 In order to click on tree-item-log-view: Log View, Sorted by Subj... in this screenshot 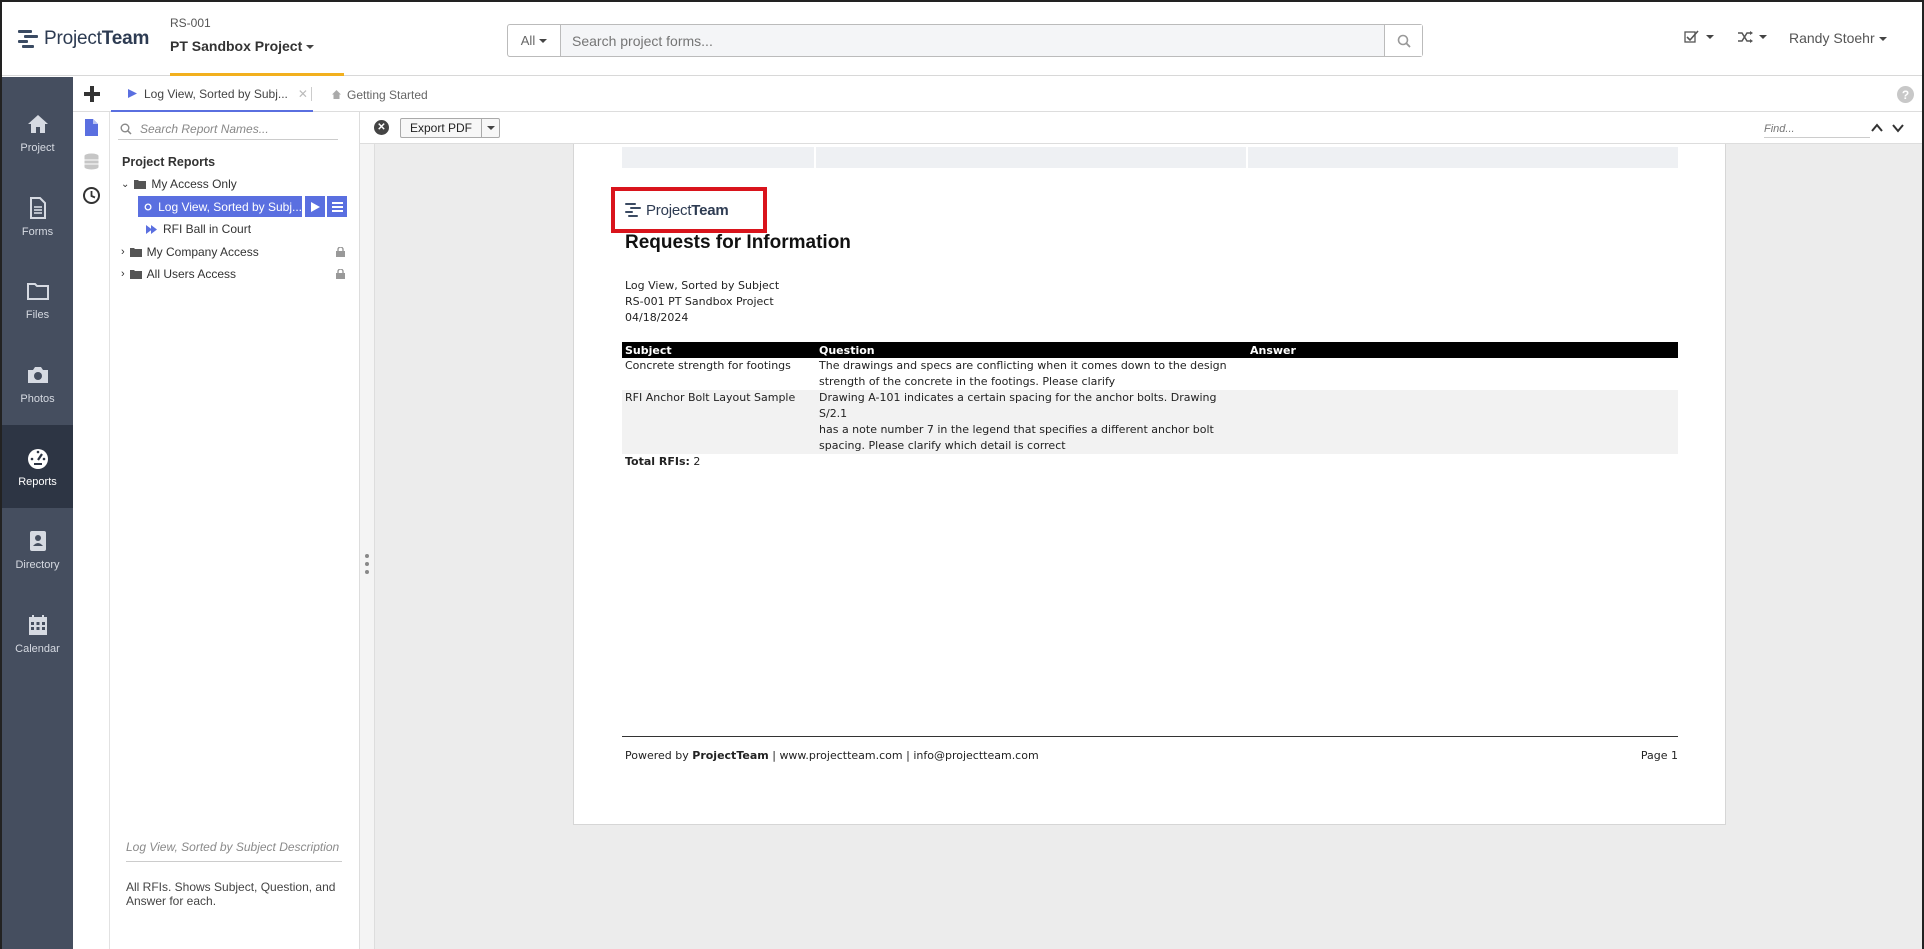, I will do `click(220, 206)`.